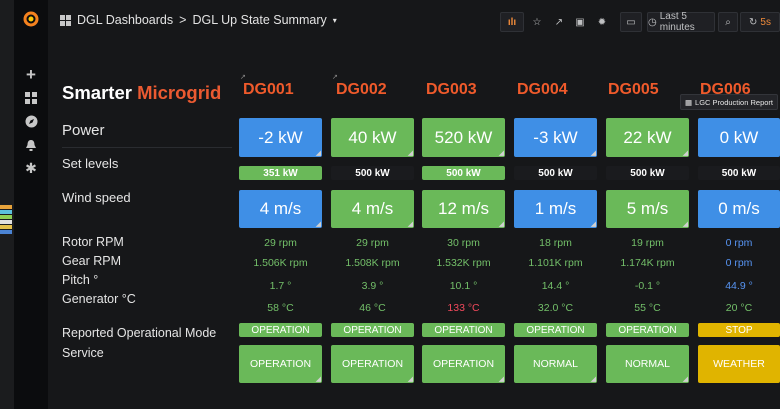 The image size is (780, 409). I want to click on save-icon: ▣, so click(580, 22).